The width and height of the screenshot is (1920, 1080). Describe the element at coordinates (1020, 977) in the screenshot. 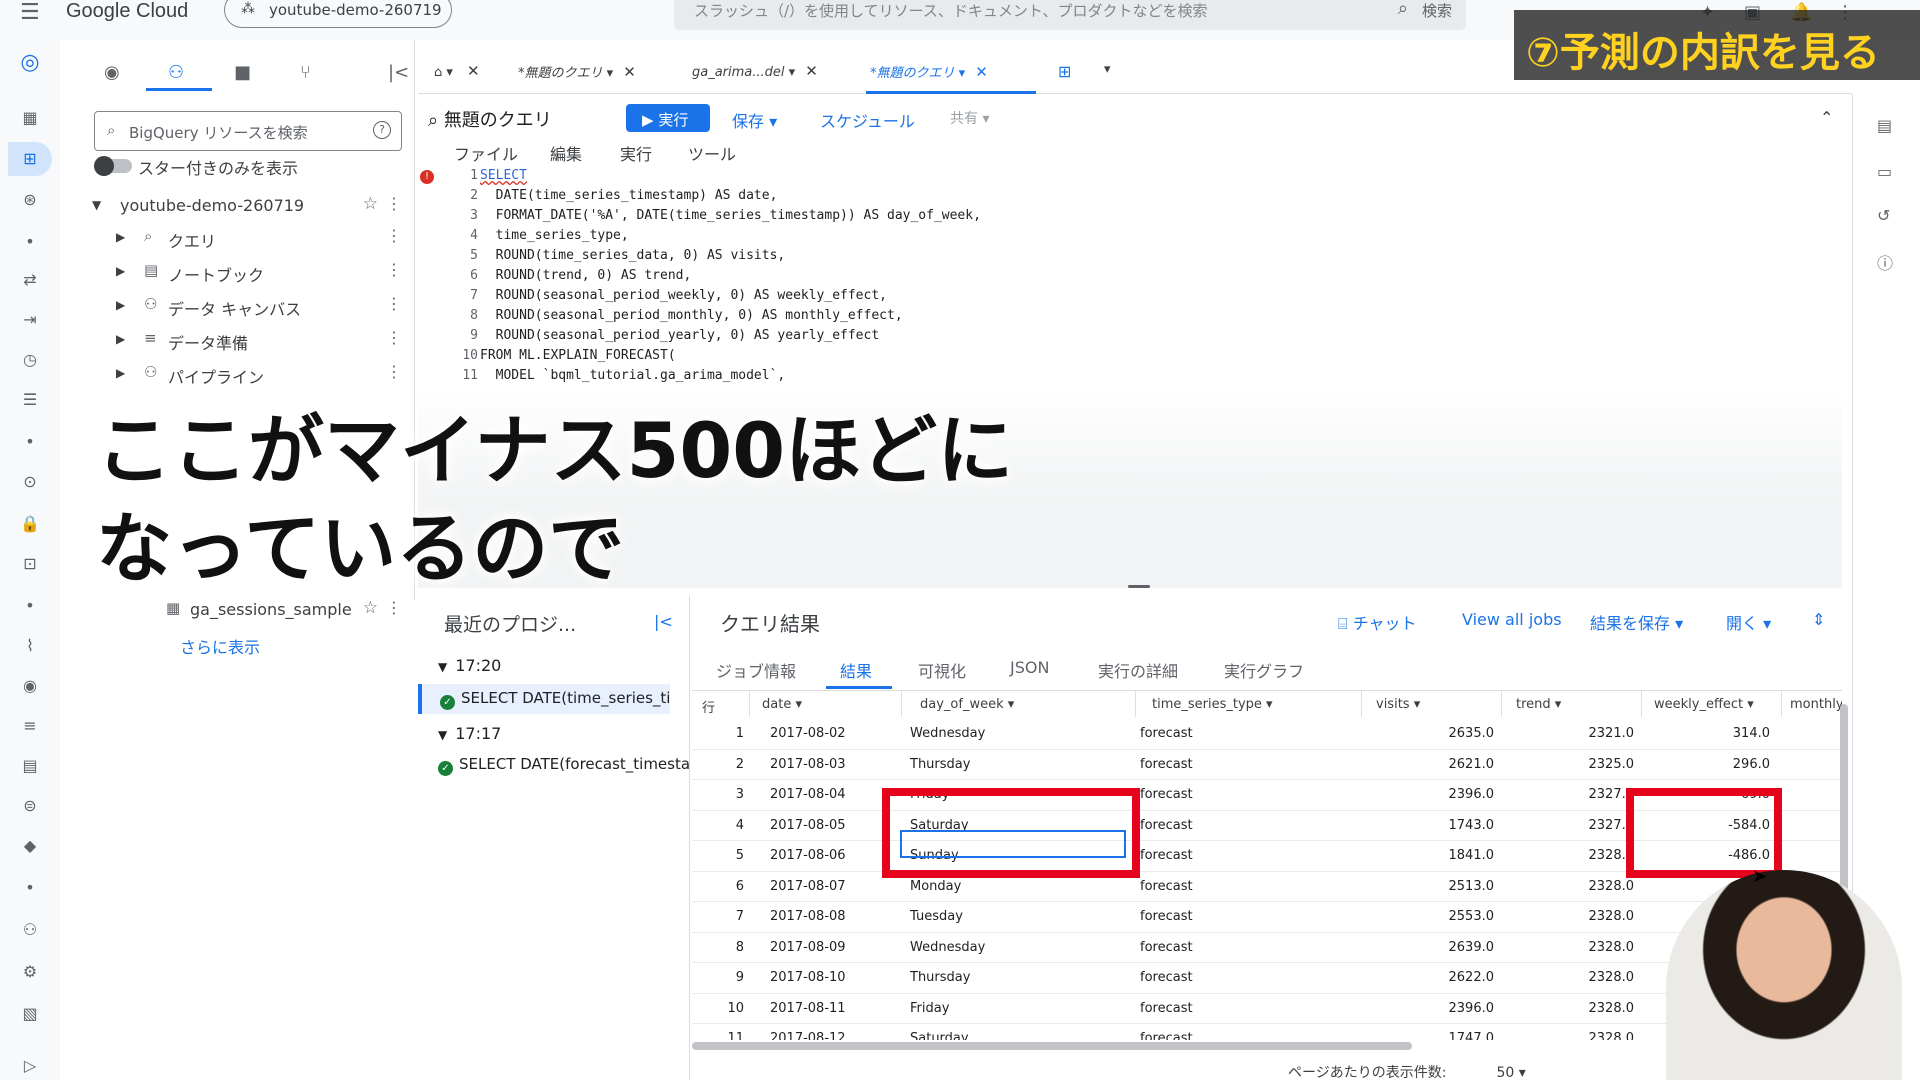

I see `table-cell: Thursday` at that location.